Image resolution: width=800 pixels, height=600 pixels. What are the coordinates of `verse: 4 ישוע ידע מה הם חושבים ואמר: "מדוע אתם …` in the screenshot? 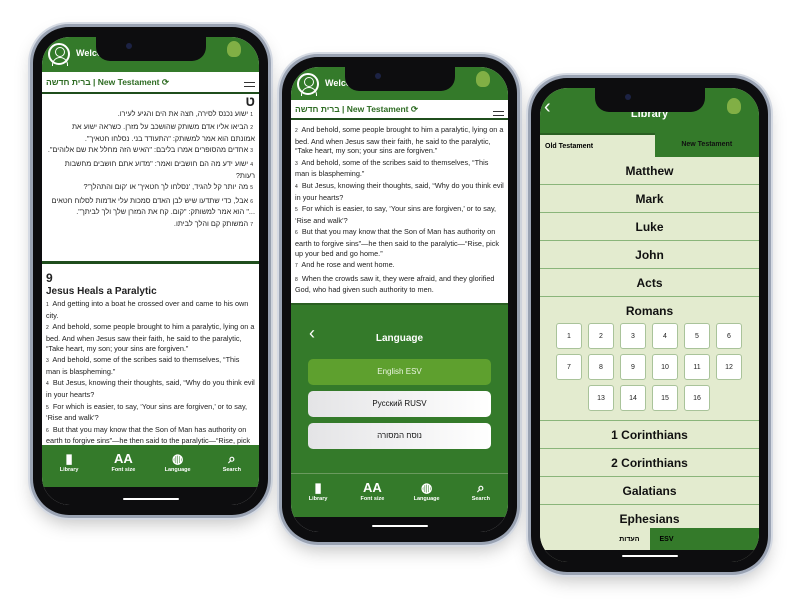 It's located at (150, 169).